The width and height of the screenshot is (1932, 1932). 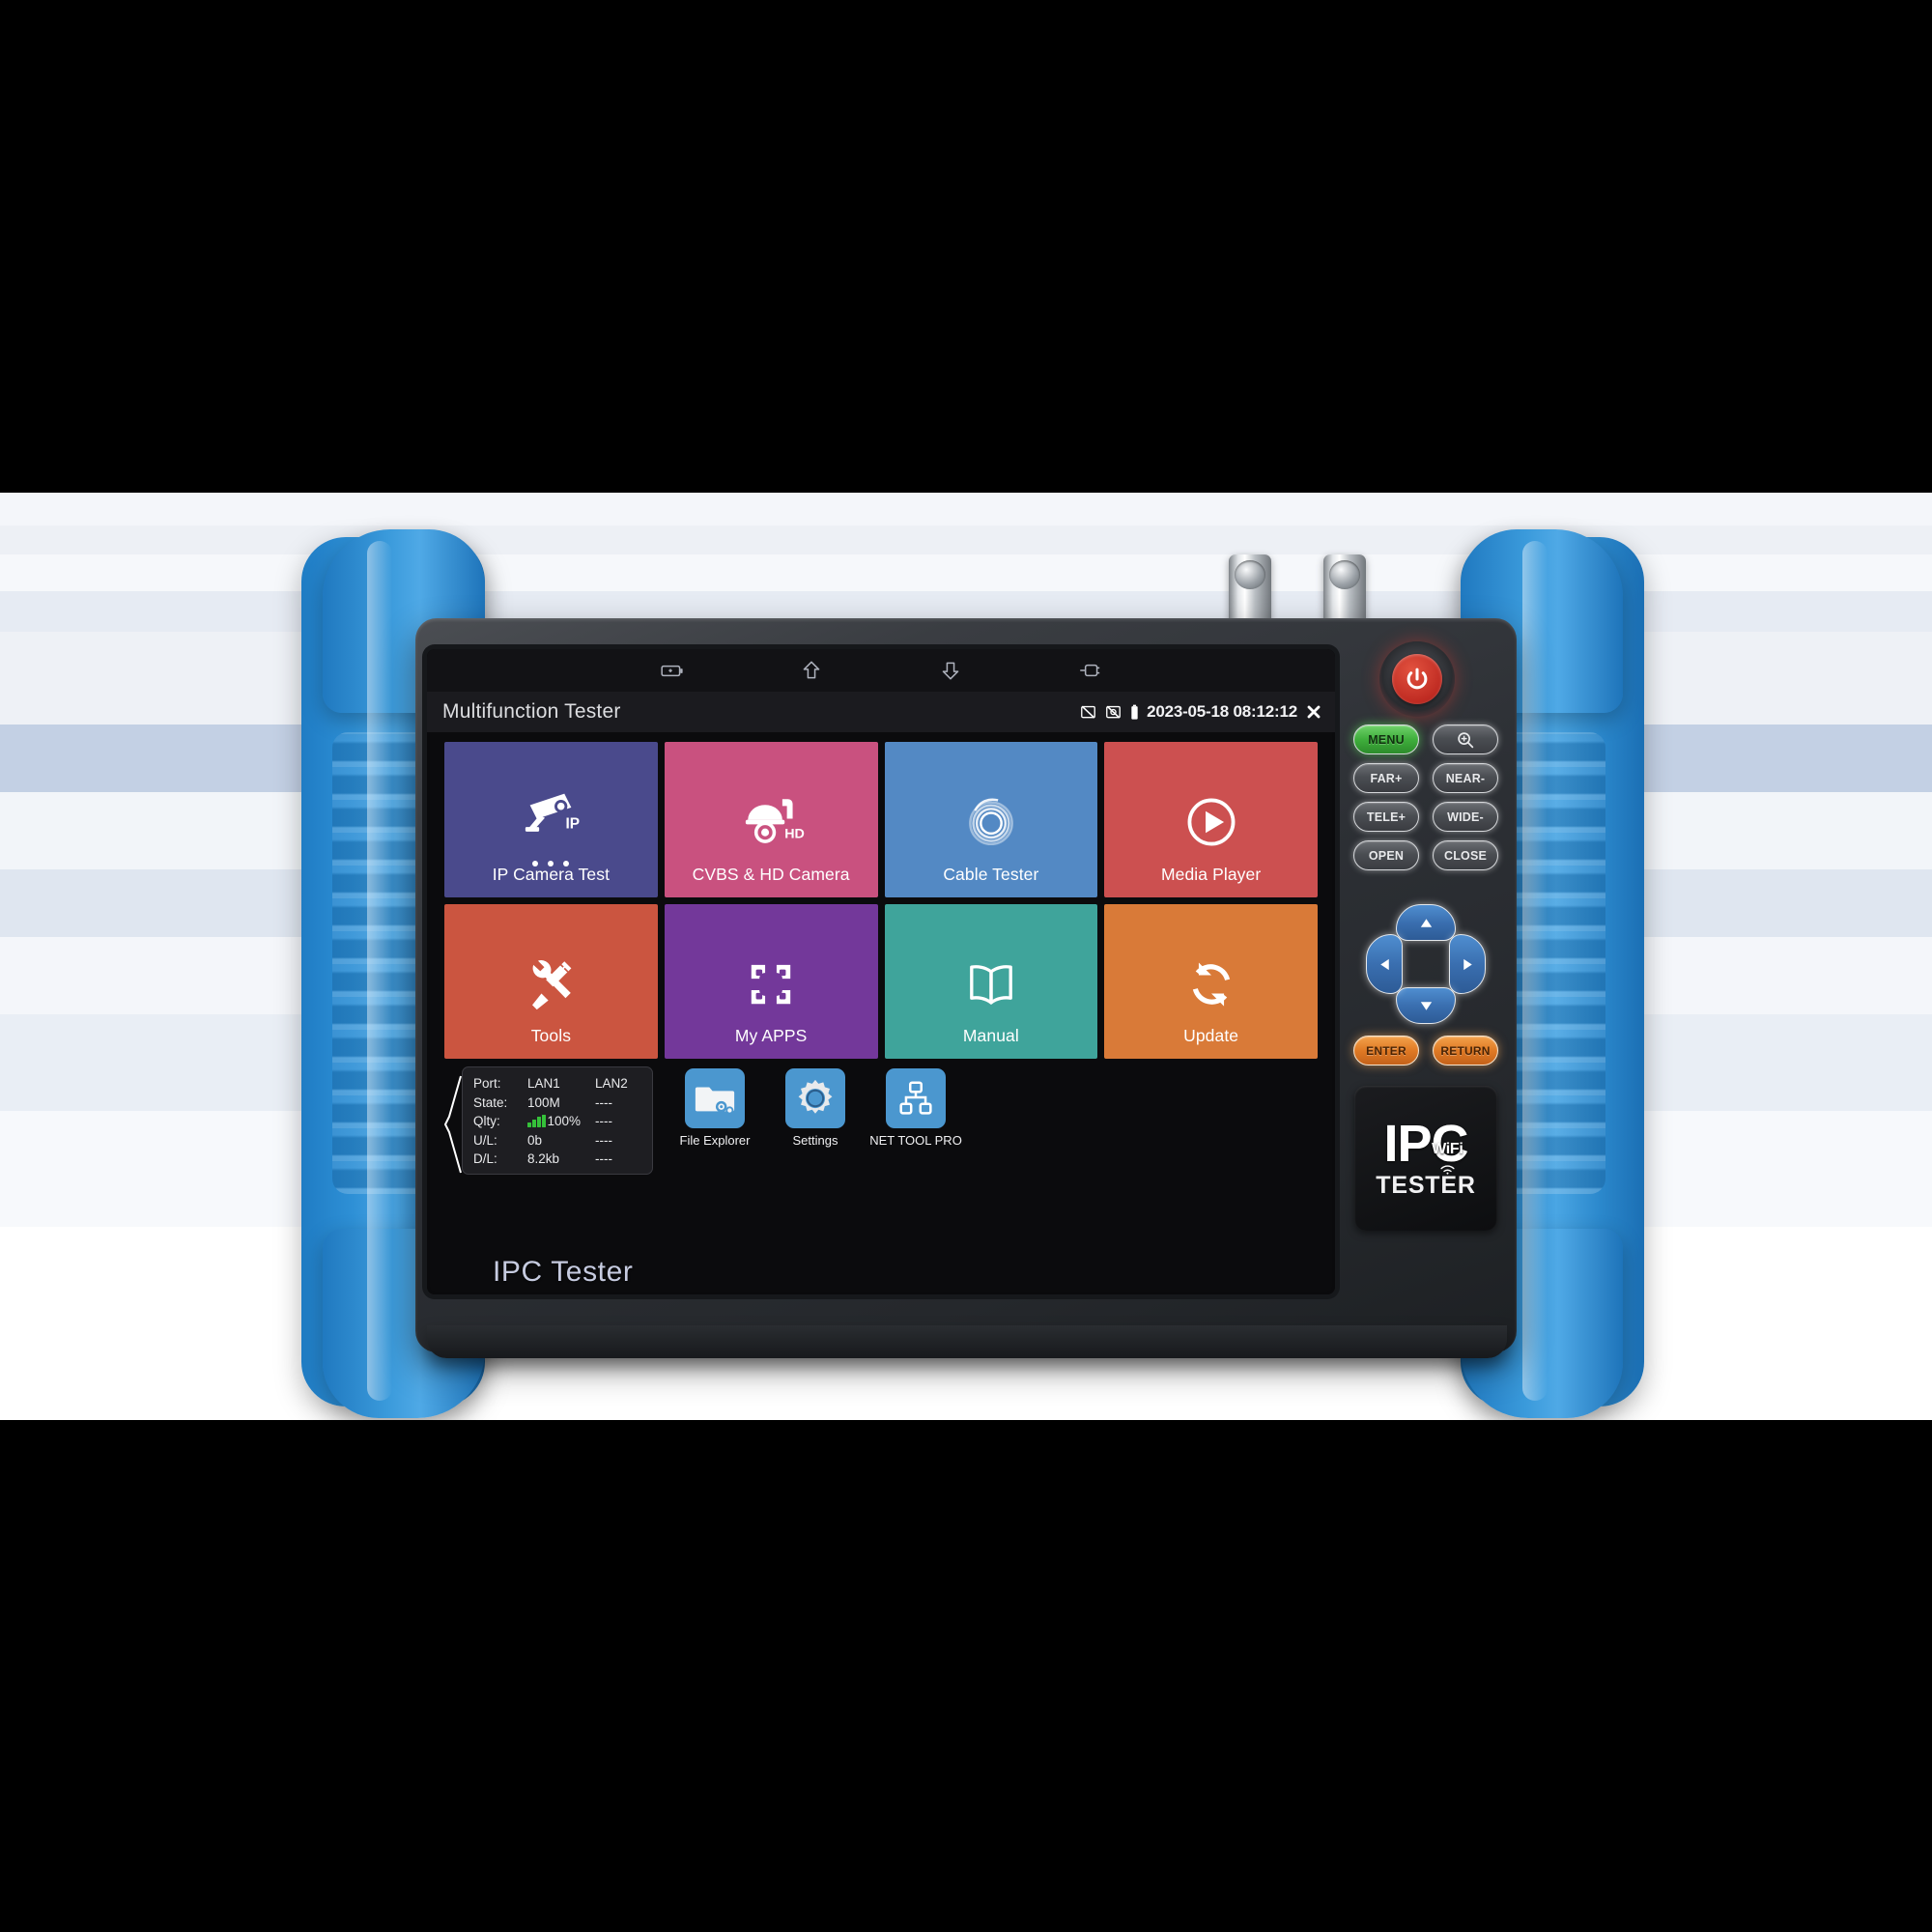 What do you see at coordinates (564, 1121) in the screenshot?
I see `lan-quality-value: 100%` at bounding box center [564, 1121].